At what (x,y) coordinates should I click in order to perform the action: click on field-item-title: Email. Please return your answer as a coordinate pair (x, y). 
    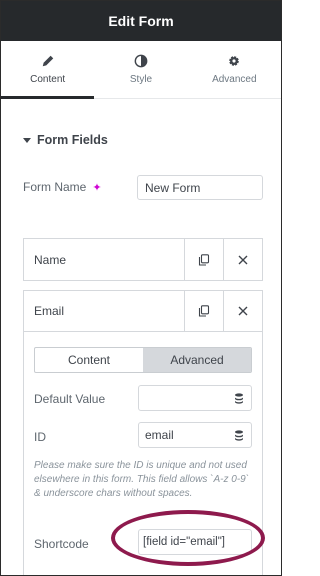
    Looking at the image, I should click on (104, 311).